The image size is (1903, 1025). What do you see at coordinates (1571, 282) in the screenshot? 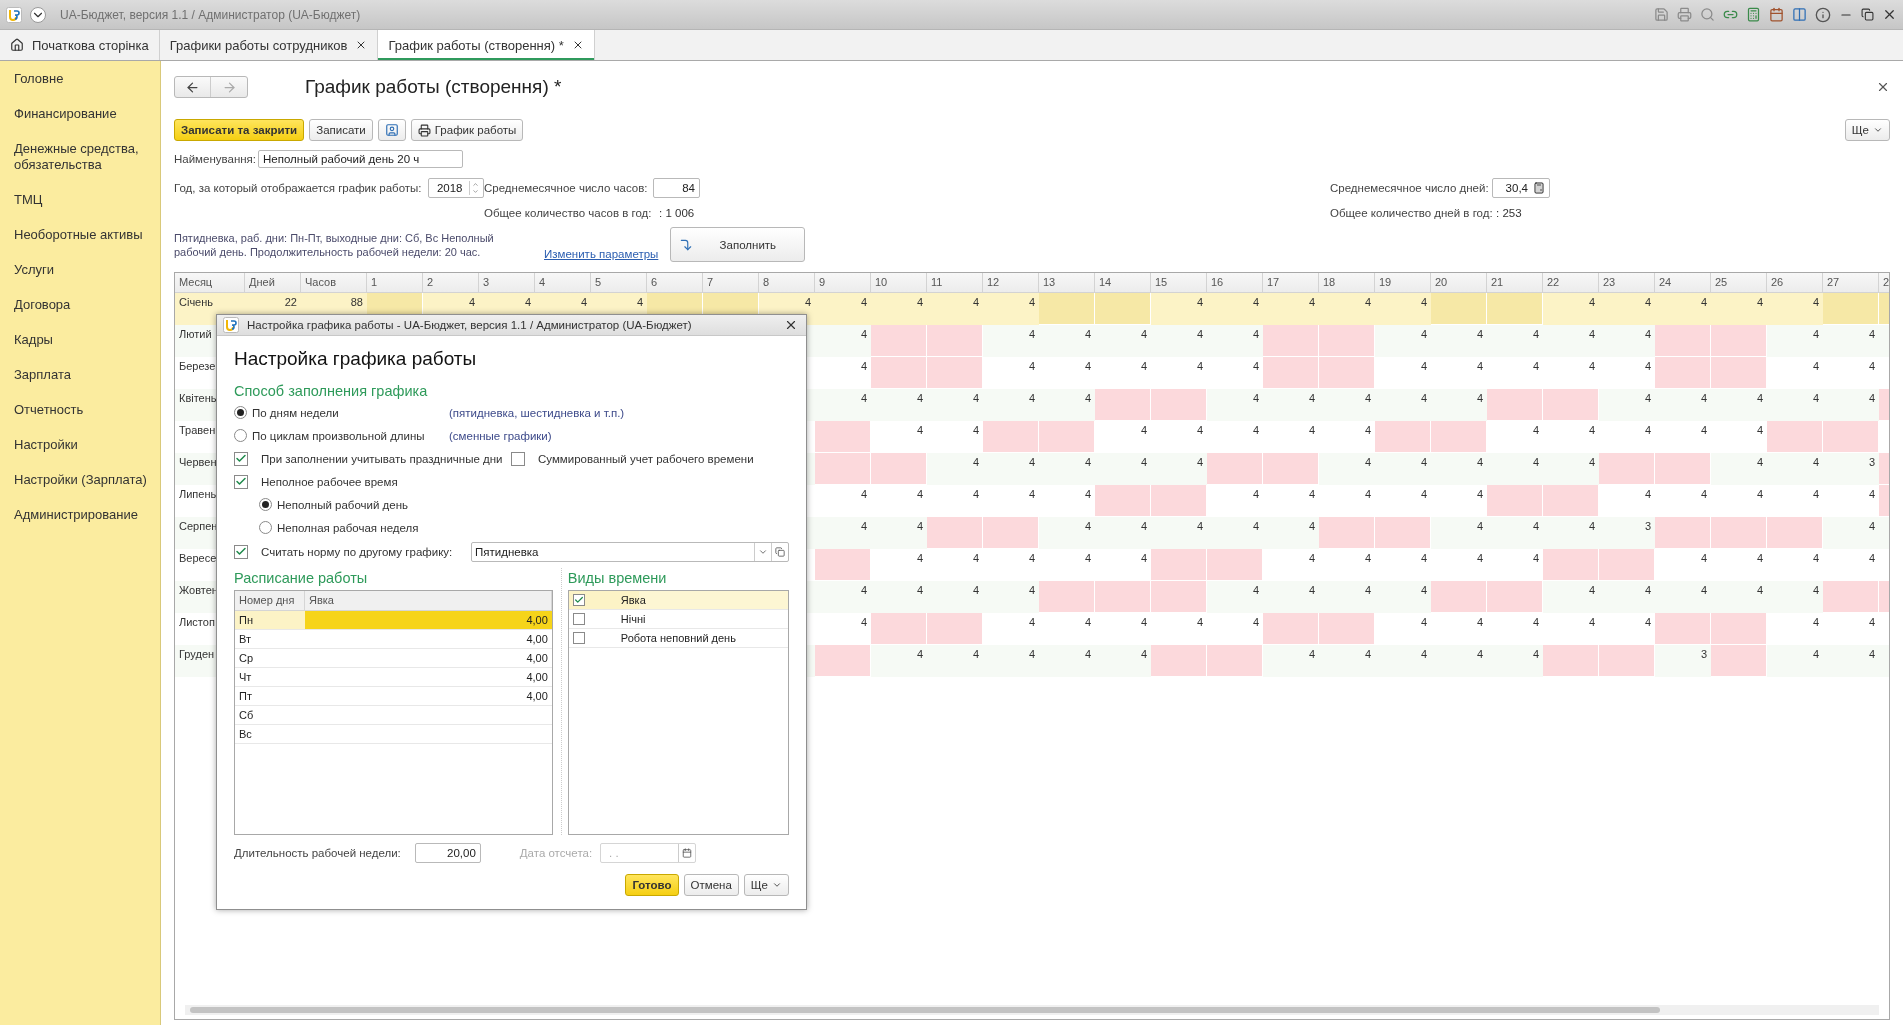
I see `column-header: 22` at bounding box center [1571, 282].